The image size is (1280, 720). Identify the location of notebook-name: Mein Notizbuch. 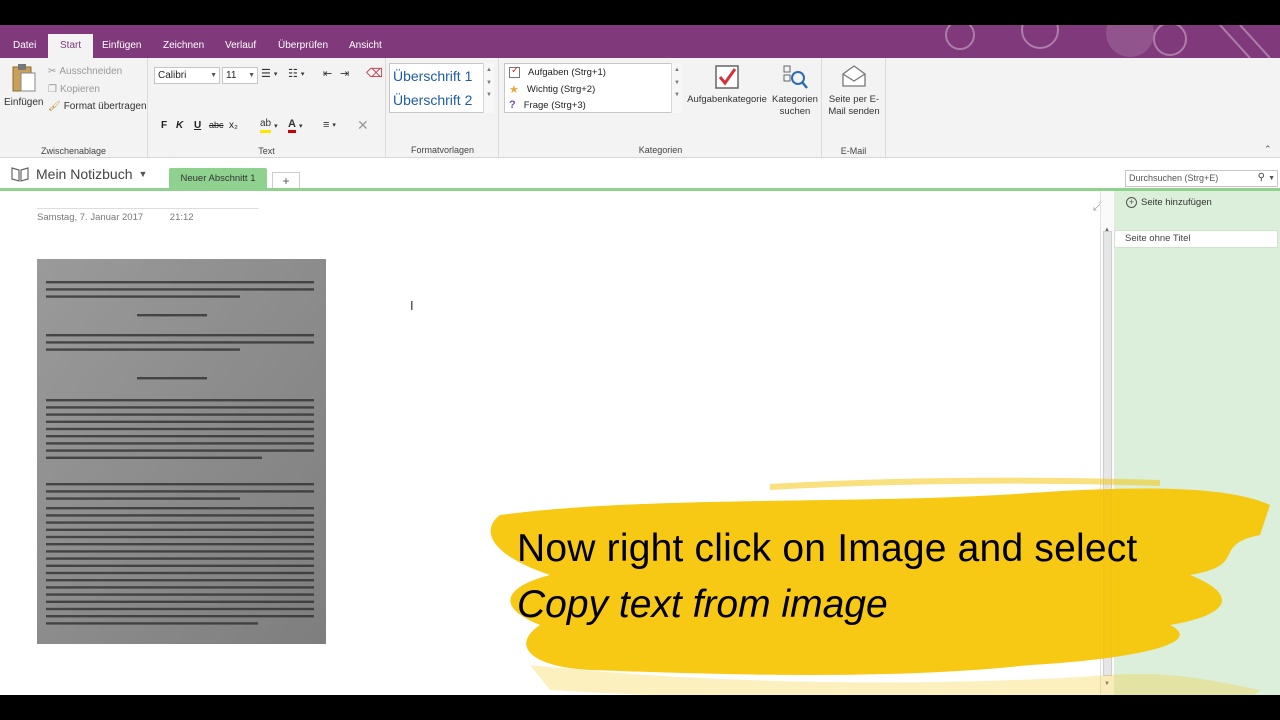
(84, 174).